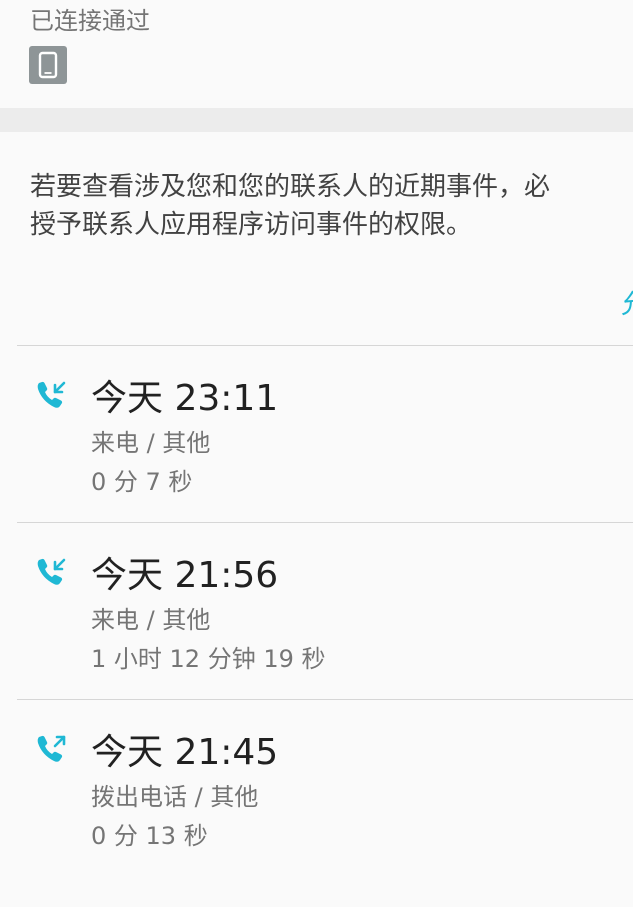 The height and width of the screenshot is (907, 633). Describe the element at coordinates (185, 575) in the screenshot. I see `call-time: 今天 21:56` at that location.